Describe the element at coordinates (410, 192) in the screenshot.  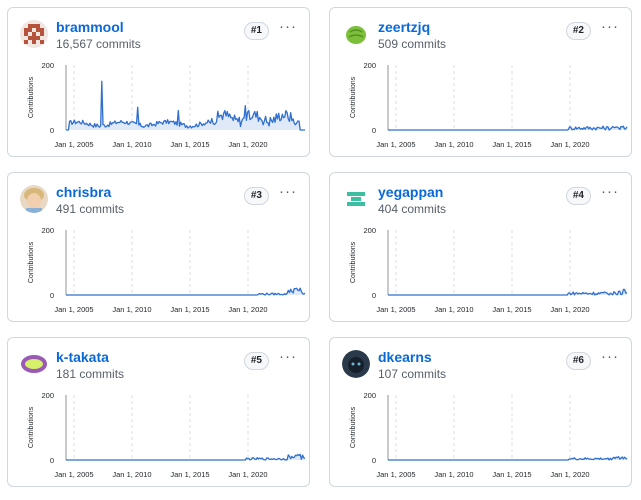
I see `contributor-username-link: yegappan` at that location.